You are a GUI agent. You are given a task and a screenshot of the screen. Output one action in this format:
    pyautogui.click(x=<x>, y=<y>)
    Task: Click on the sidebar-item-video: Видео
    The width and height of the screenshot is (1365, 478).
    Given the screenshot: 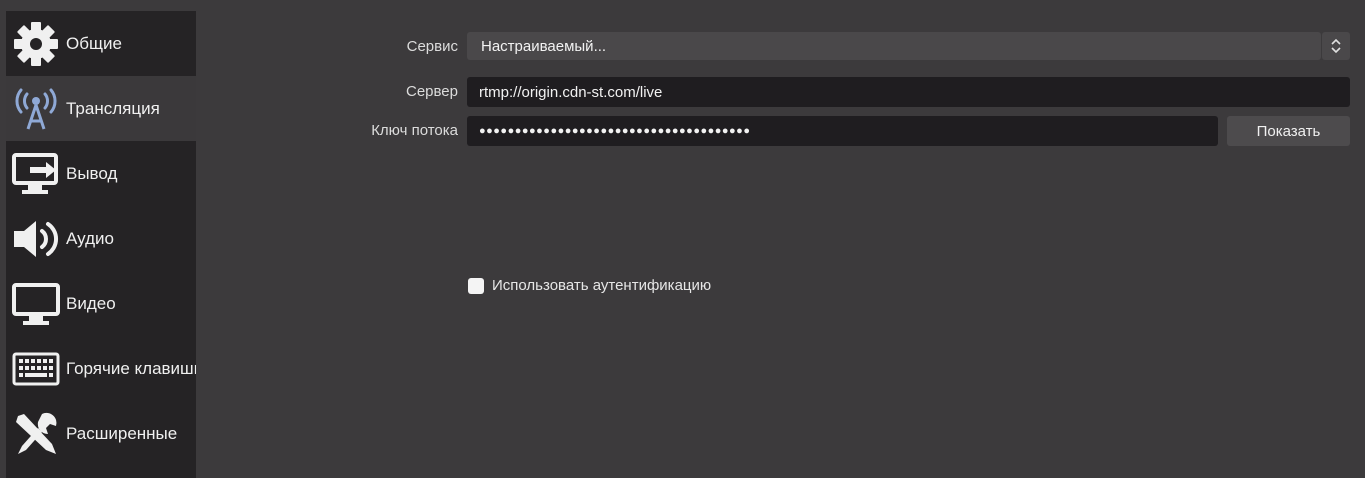 What is the action you would take?
    pyautogui.click(x=101, y=303)
    